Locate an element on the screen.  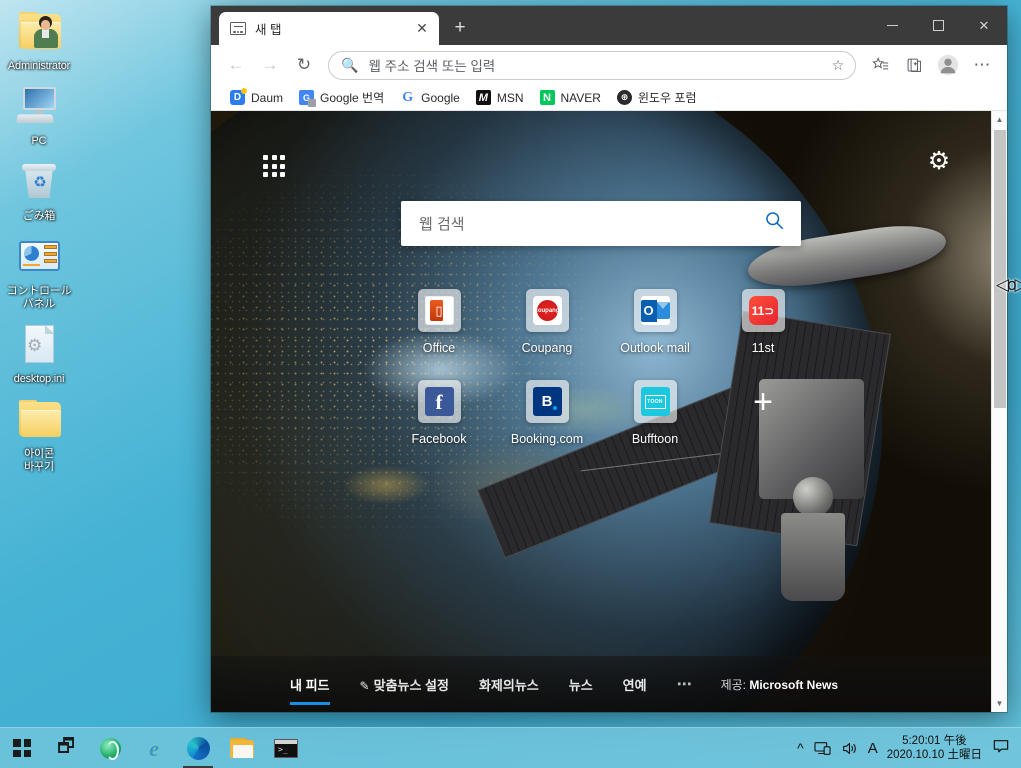
desktop-icon-control-panel: コントロール パネル is located at coordinates (39, 273).